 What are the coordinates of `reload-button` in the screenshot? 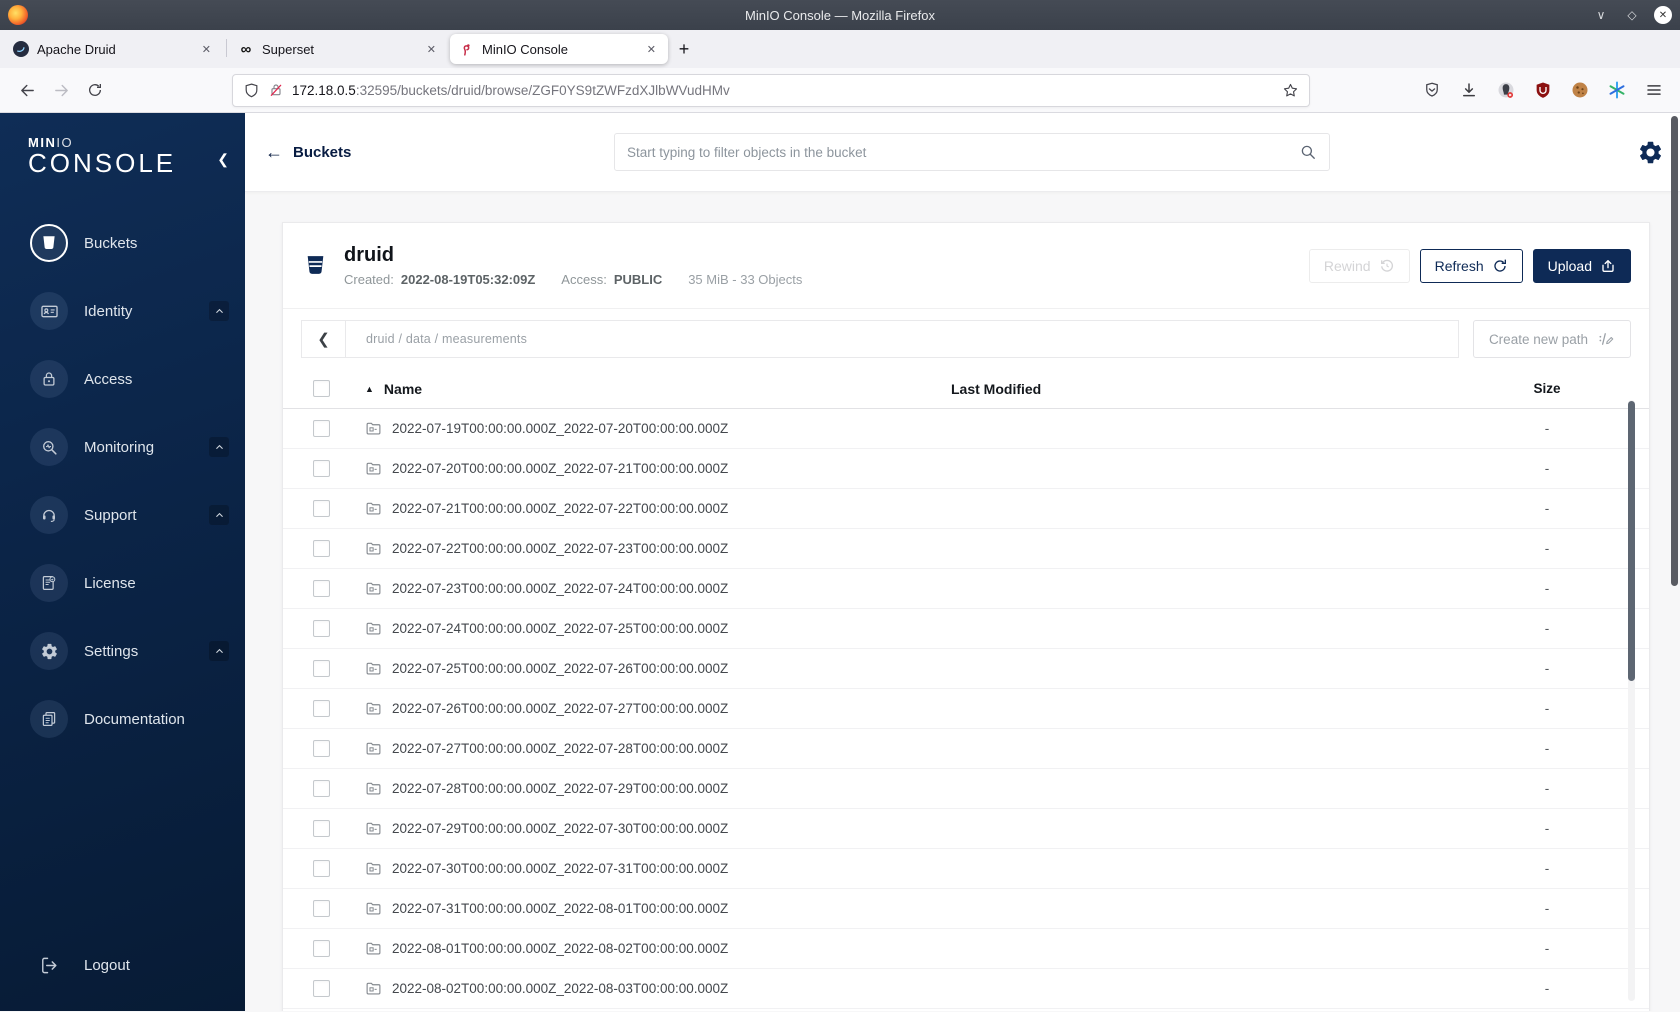 It's located at (95, 90).